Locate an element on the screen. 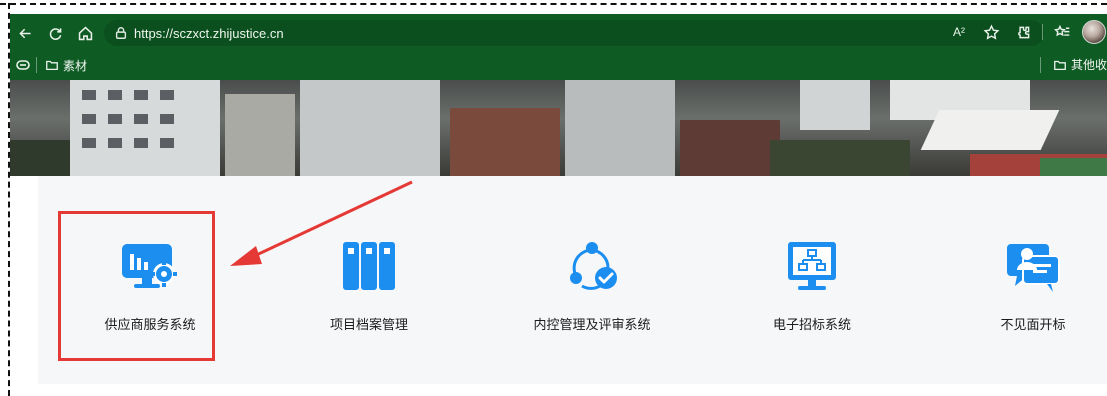  home-button is located at coordinates (85, 33).